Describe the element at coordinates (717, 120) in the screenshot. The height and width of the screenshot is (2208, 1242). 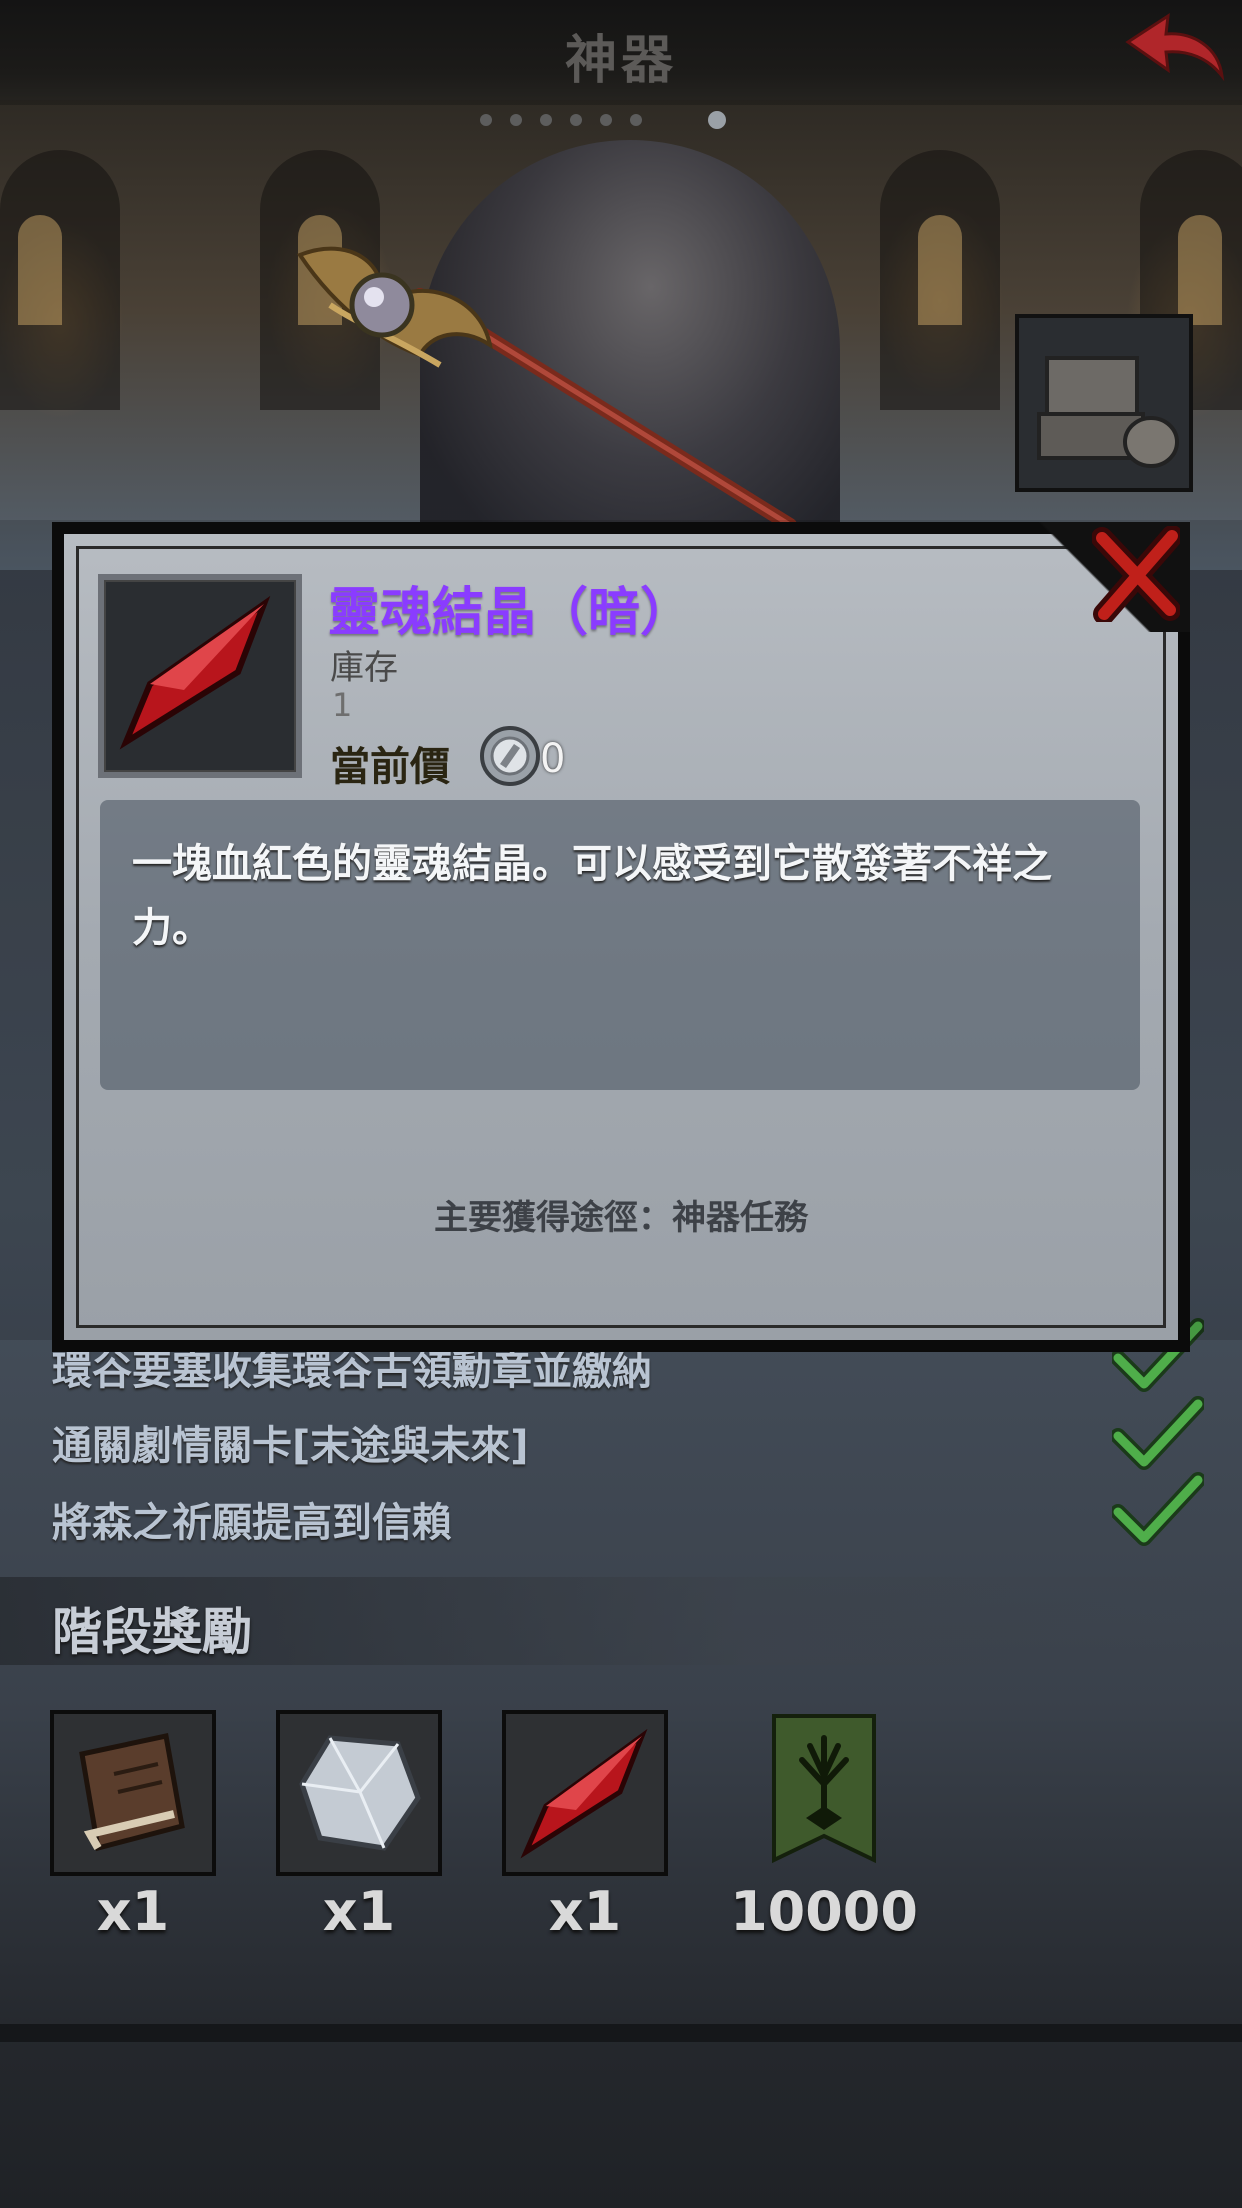
I see `page-dot-active` at that location.